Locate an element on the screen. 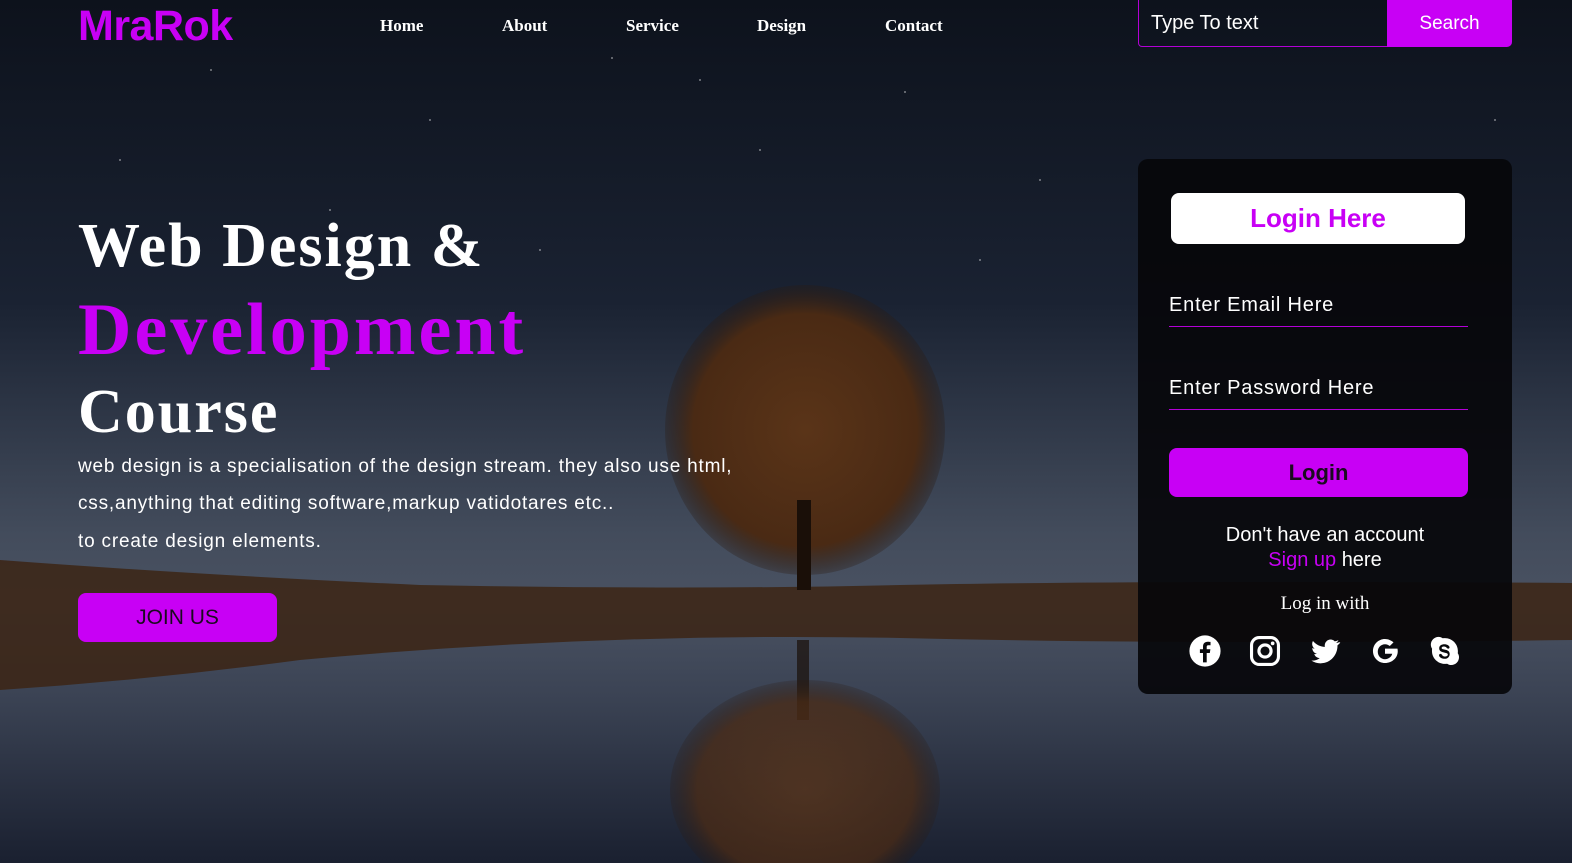 The image size is (1572, 863). instagram-icon is located at coordinates (1265, 651).